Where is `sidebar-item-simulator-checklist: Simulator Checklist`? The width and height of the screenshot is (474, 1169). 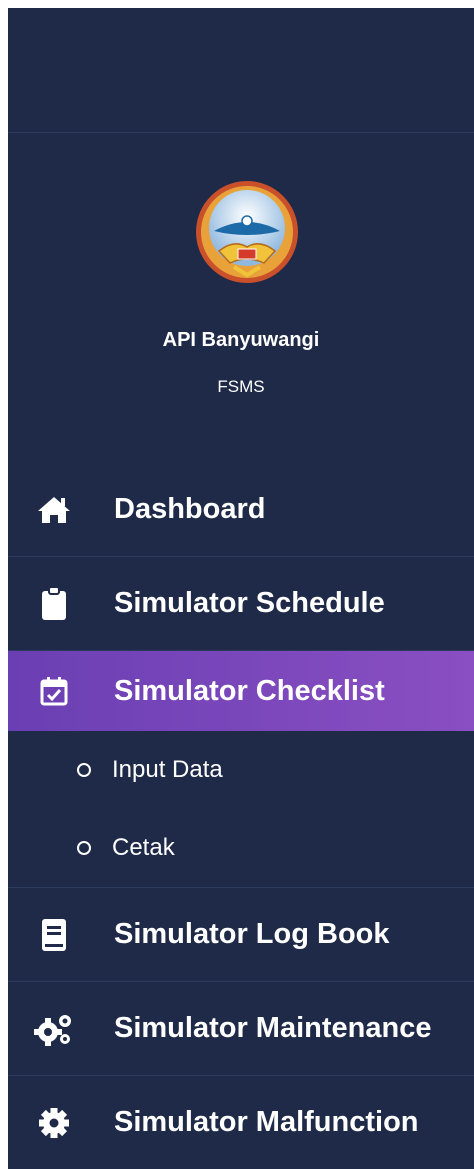 sidebar-item-simulator-checklist: Simulator Checklist is located at coordinates (241, 691).